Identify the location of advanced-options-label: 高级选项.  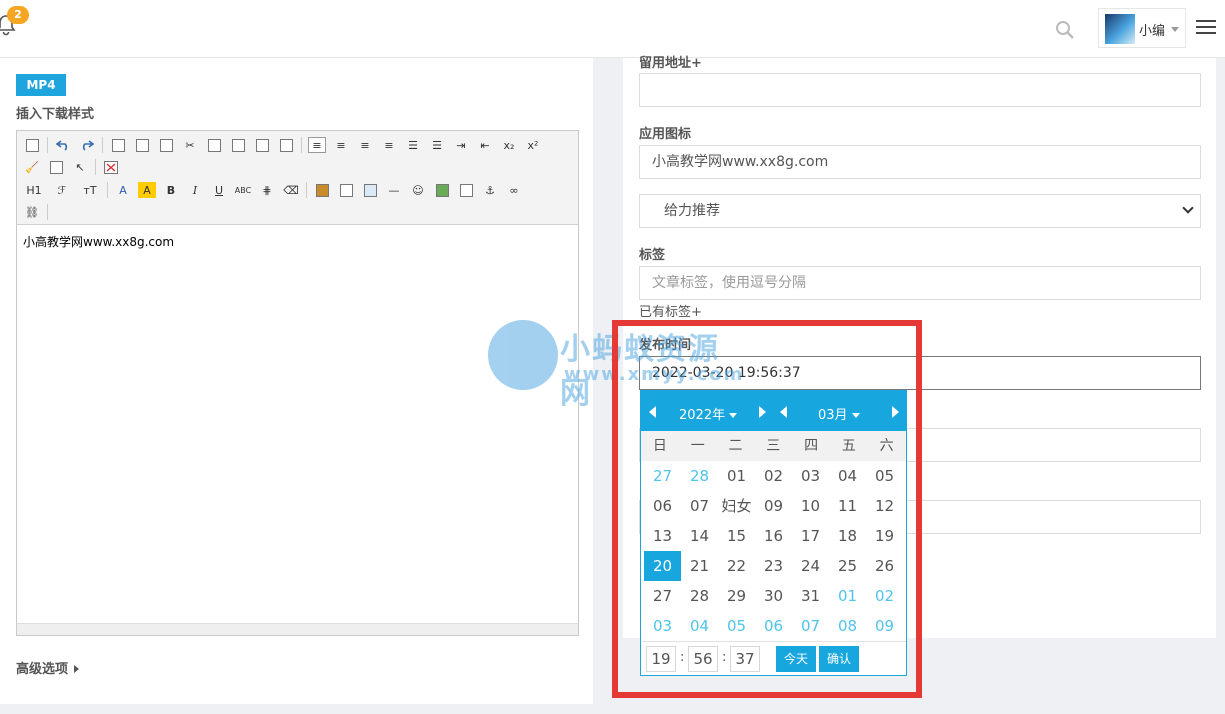
(42, 669).